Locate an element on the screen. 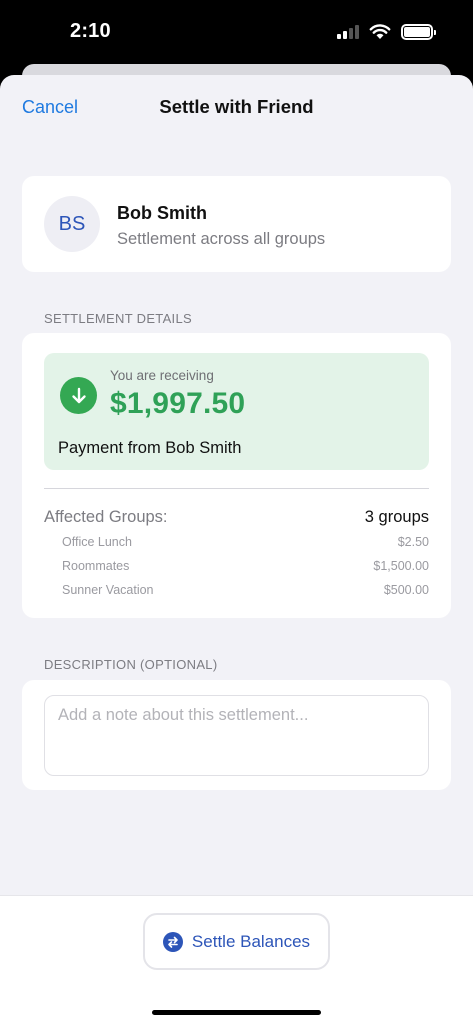 Image resolution: width=473 pixels, height=1024 pixels. bottom-action-bar: Settle Balances is located at coordinates (236, 959).